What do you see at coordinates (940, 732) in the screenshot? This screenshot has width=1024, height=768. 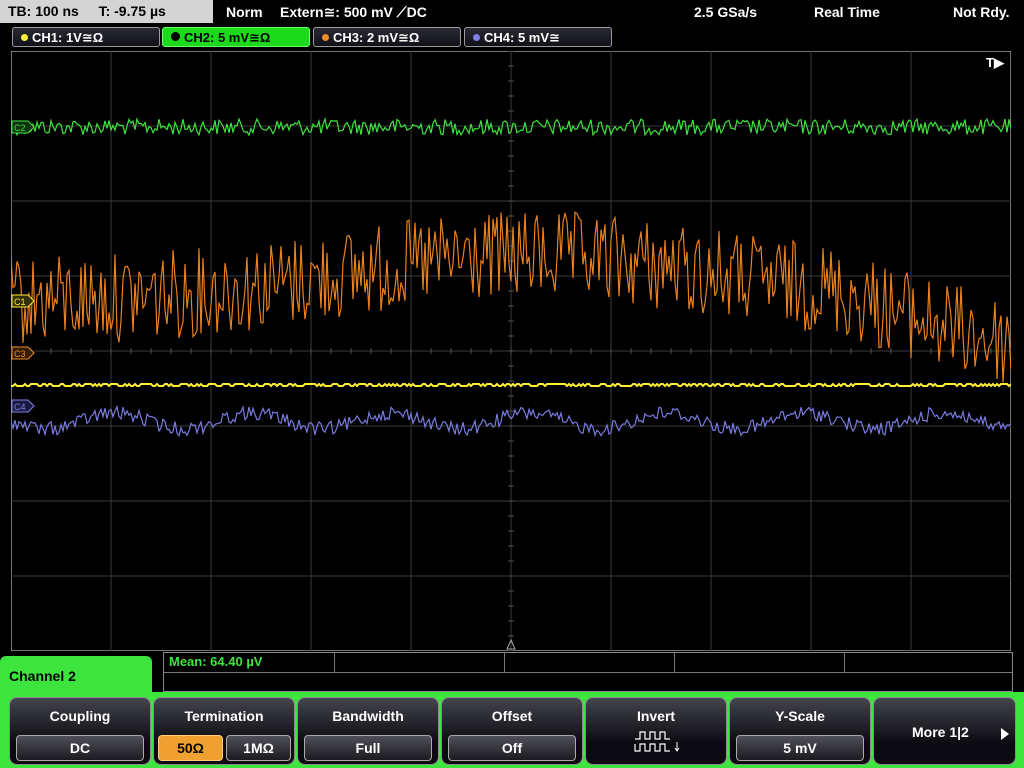 I see `more-label: More 1|2` at bounding box center [940, 732].